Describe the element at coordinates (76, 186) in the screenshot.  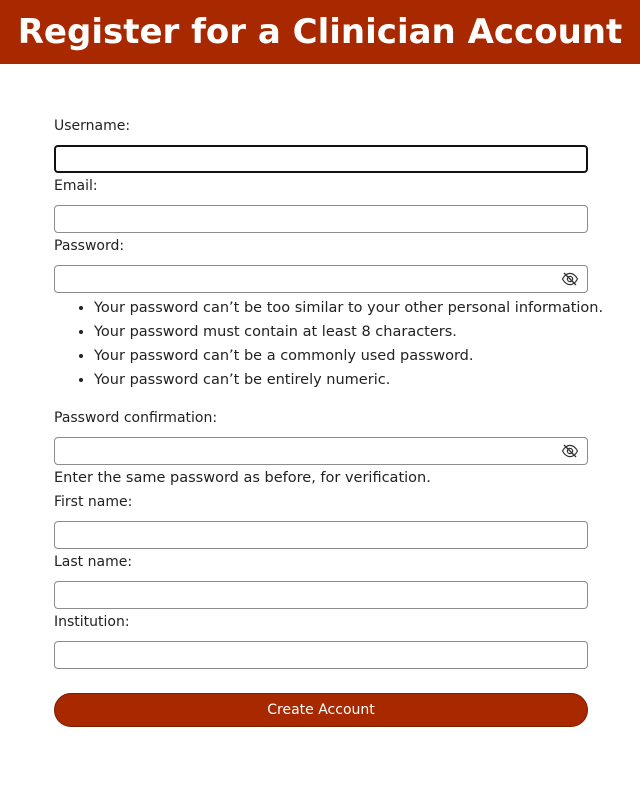
I see `email-label: Email:` at that location.